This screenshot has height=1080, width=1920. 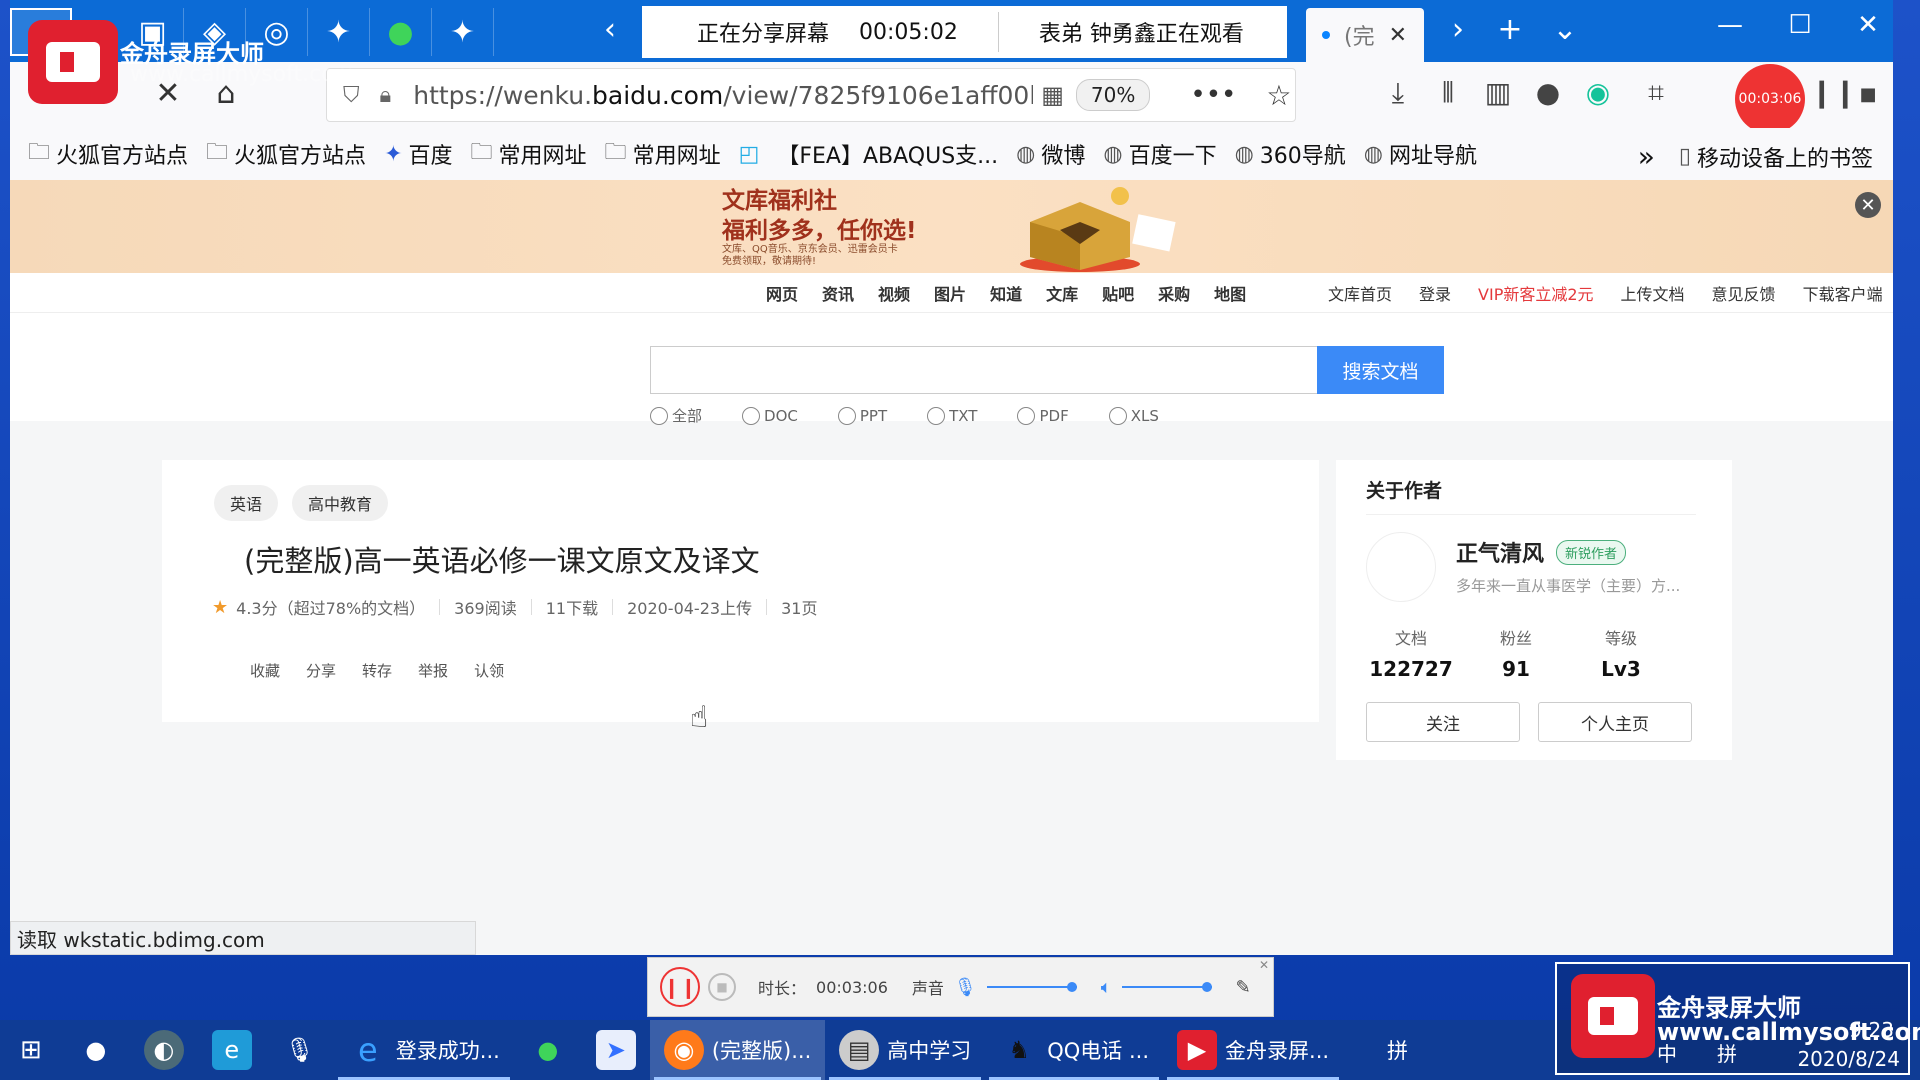 I want to click on recording-timer-badge: 00:03:06, so click(x=1770, y=99).